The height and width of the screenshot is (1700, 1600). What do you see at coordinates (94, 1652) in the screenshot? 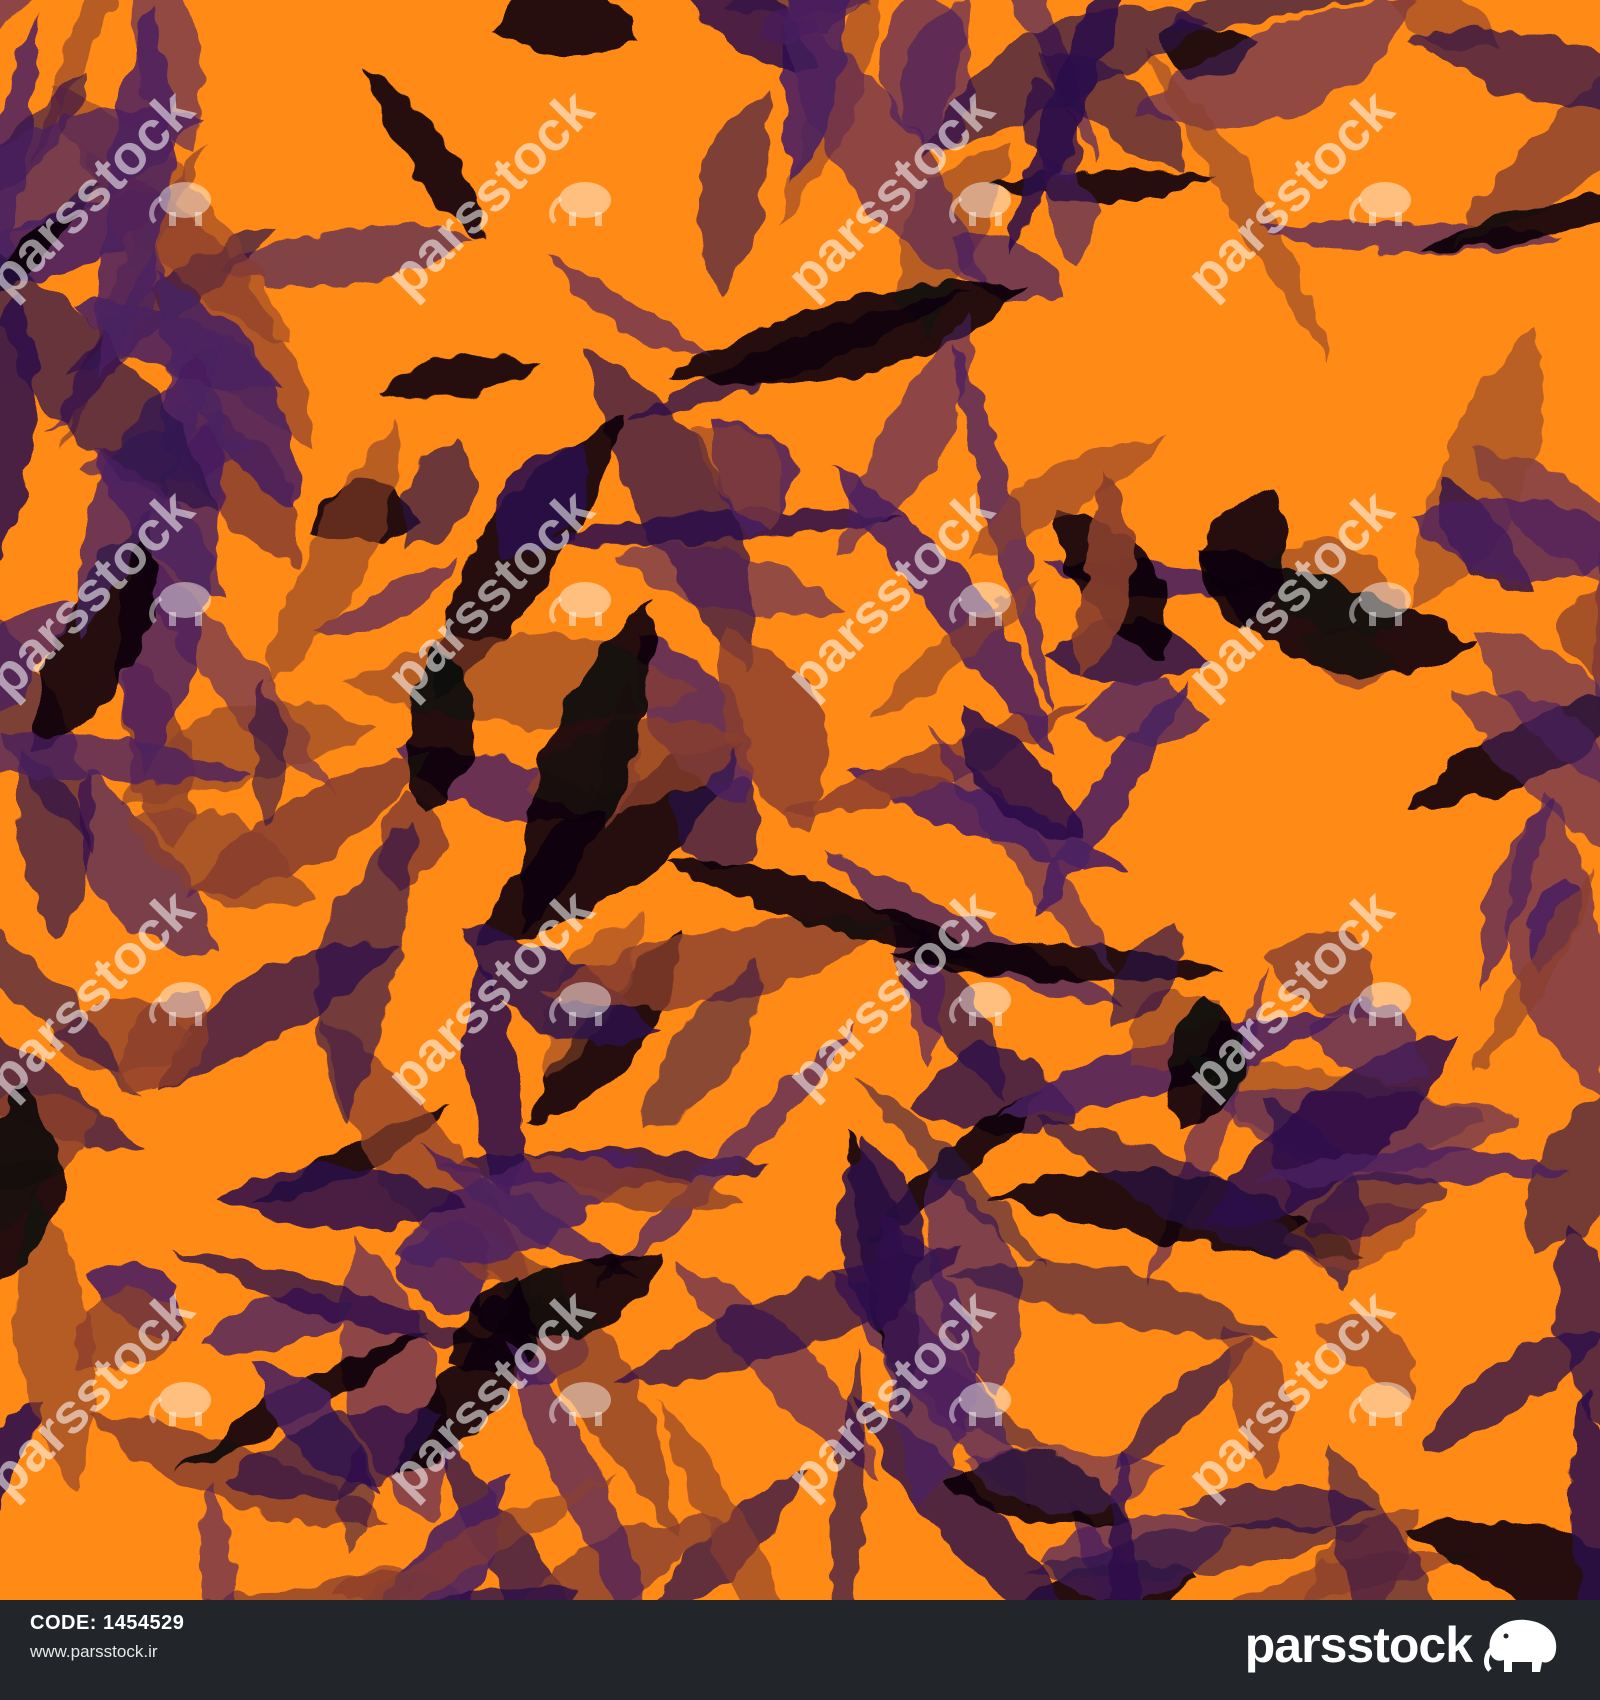
I see `site-url: www.parsstock.ir` at bounding box center [94, 1652].